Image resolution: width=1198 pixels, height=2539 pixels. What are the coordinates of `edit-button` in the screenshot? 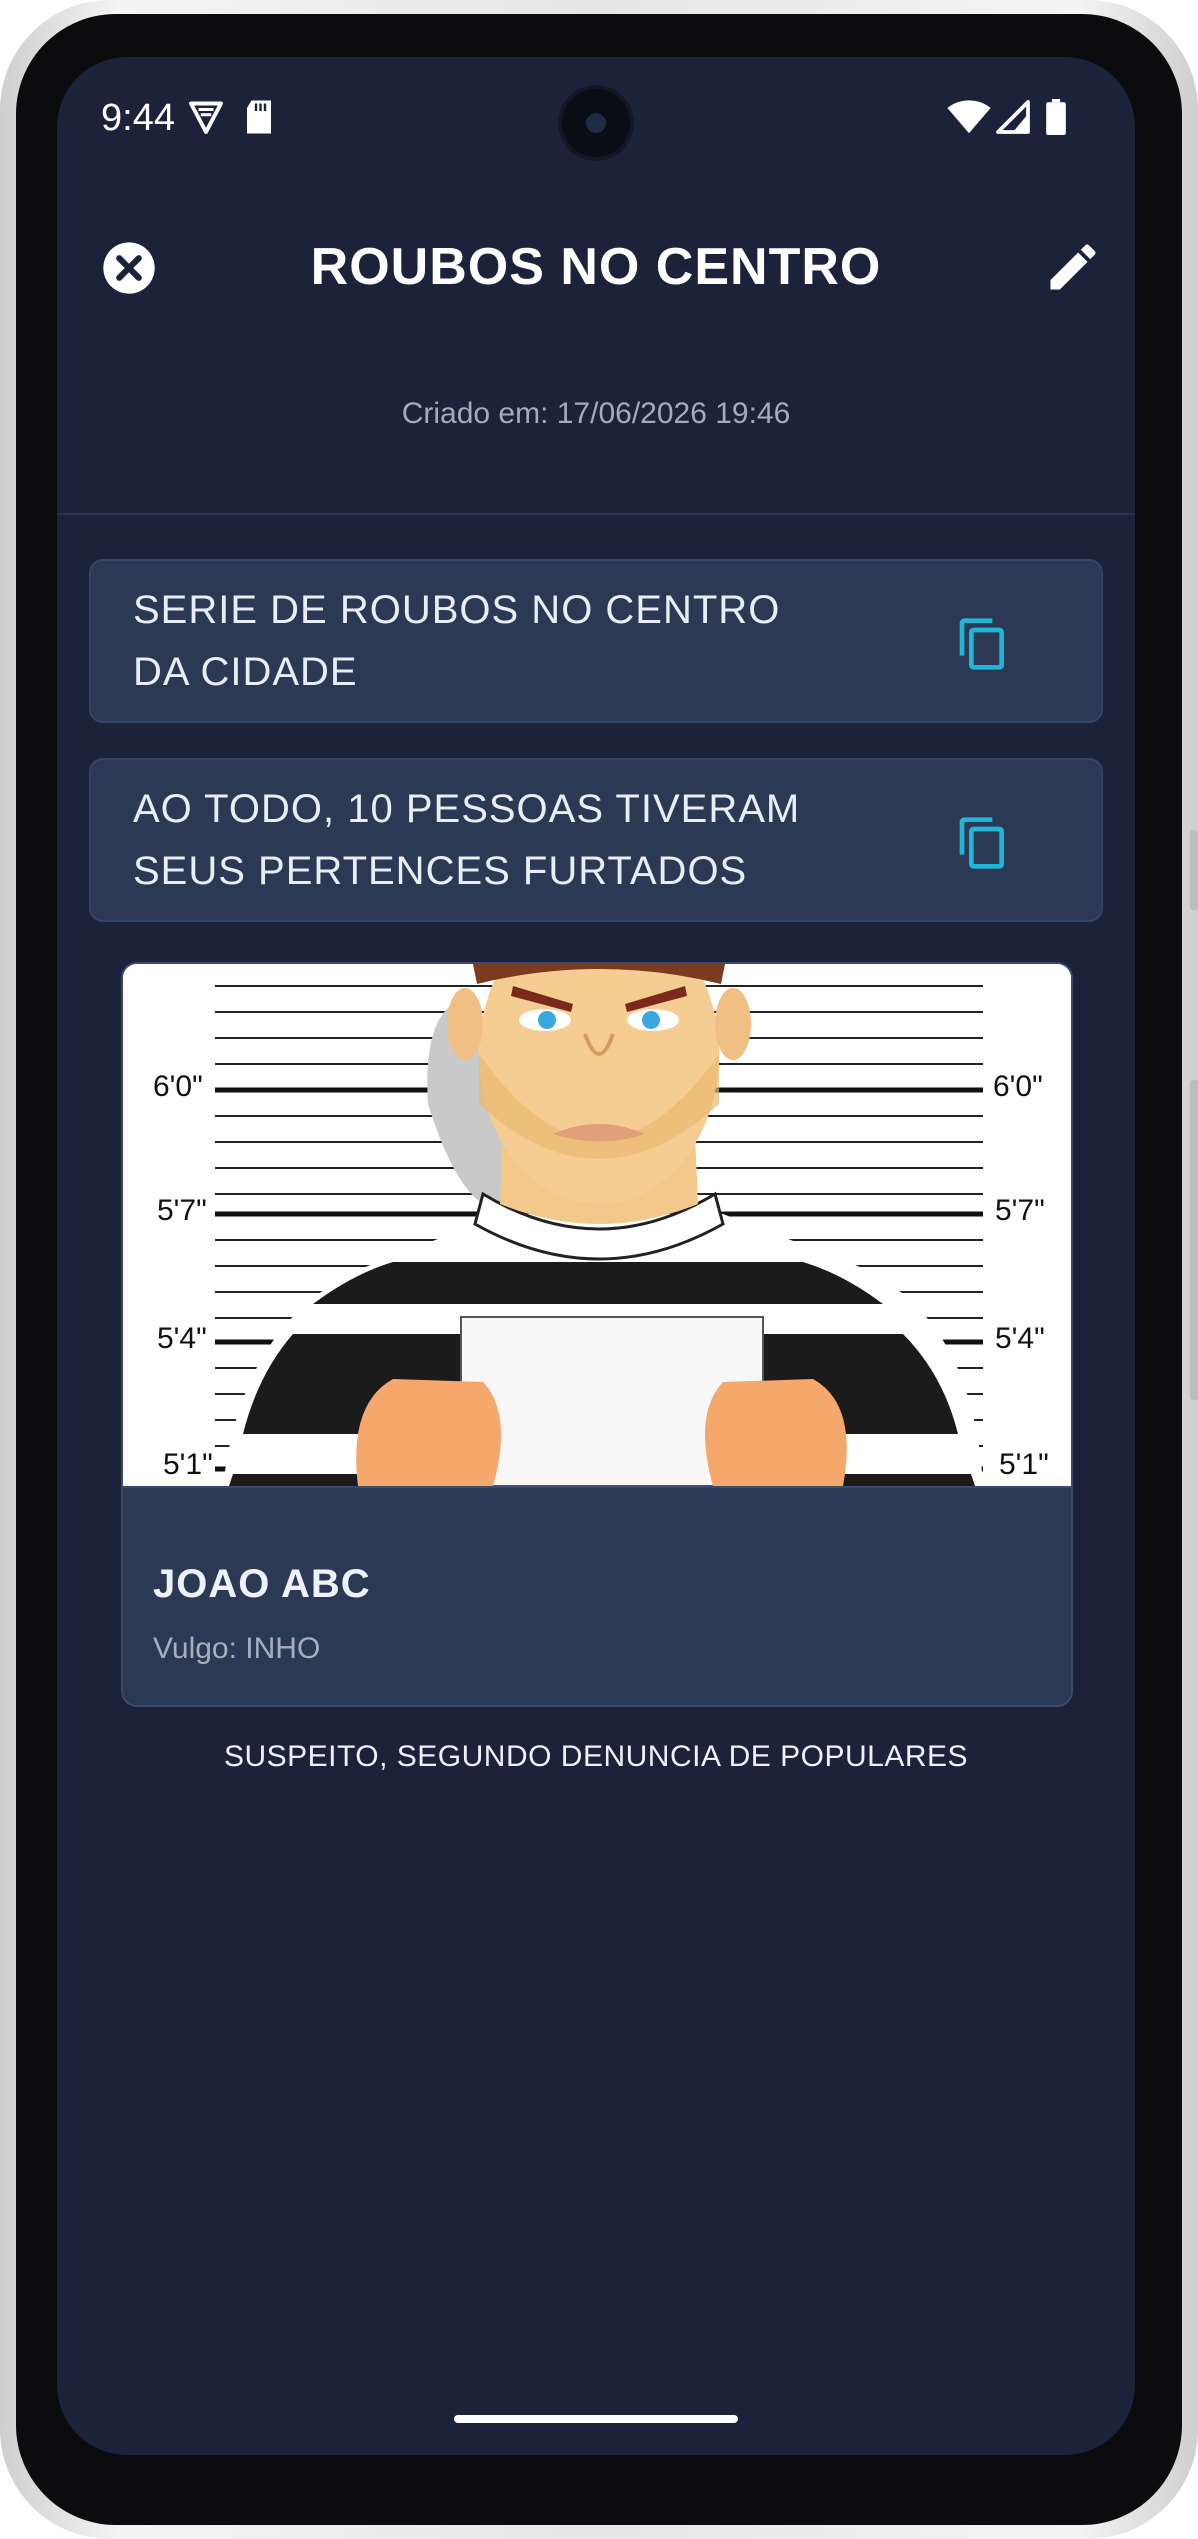 It's located at (1073, 267).